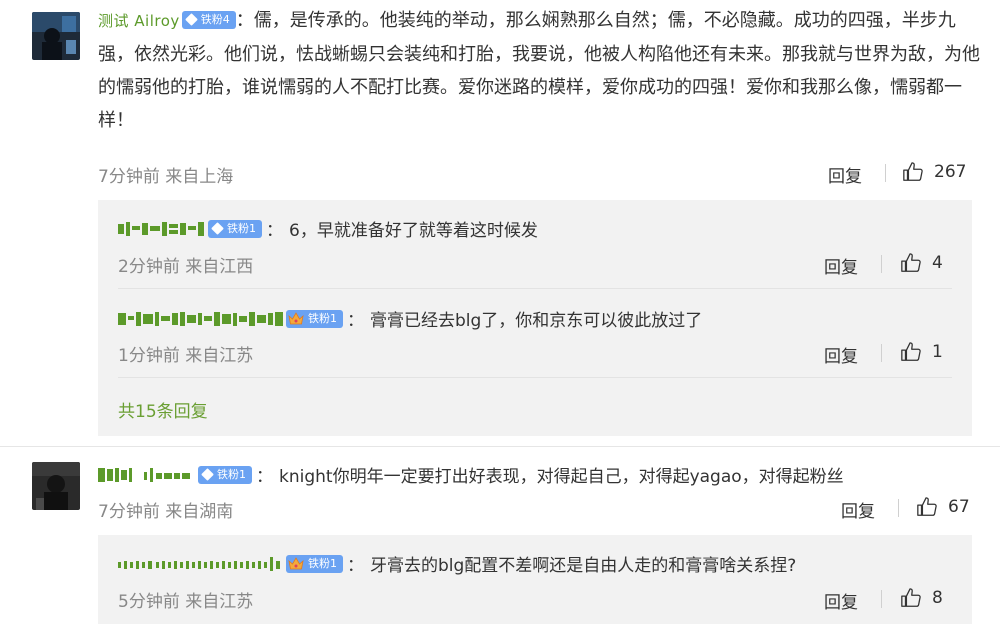 This screenshot has width=1000, height=624. Describe the element at coordinates (413, 231) in the screenshot. I see `reply-text: 6，早就准备好了就等着这时候发` at that location.